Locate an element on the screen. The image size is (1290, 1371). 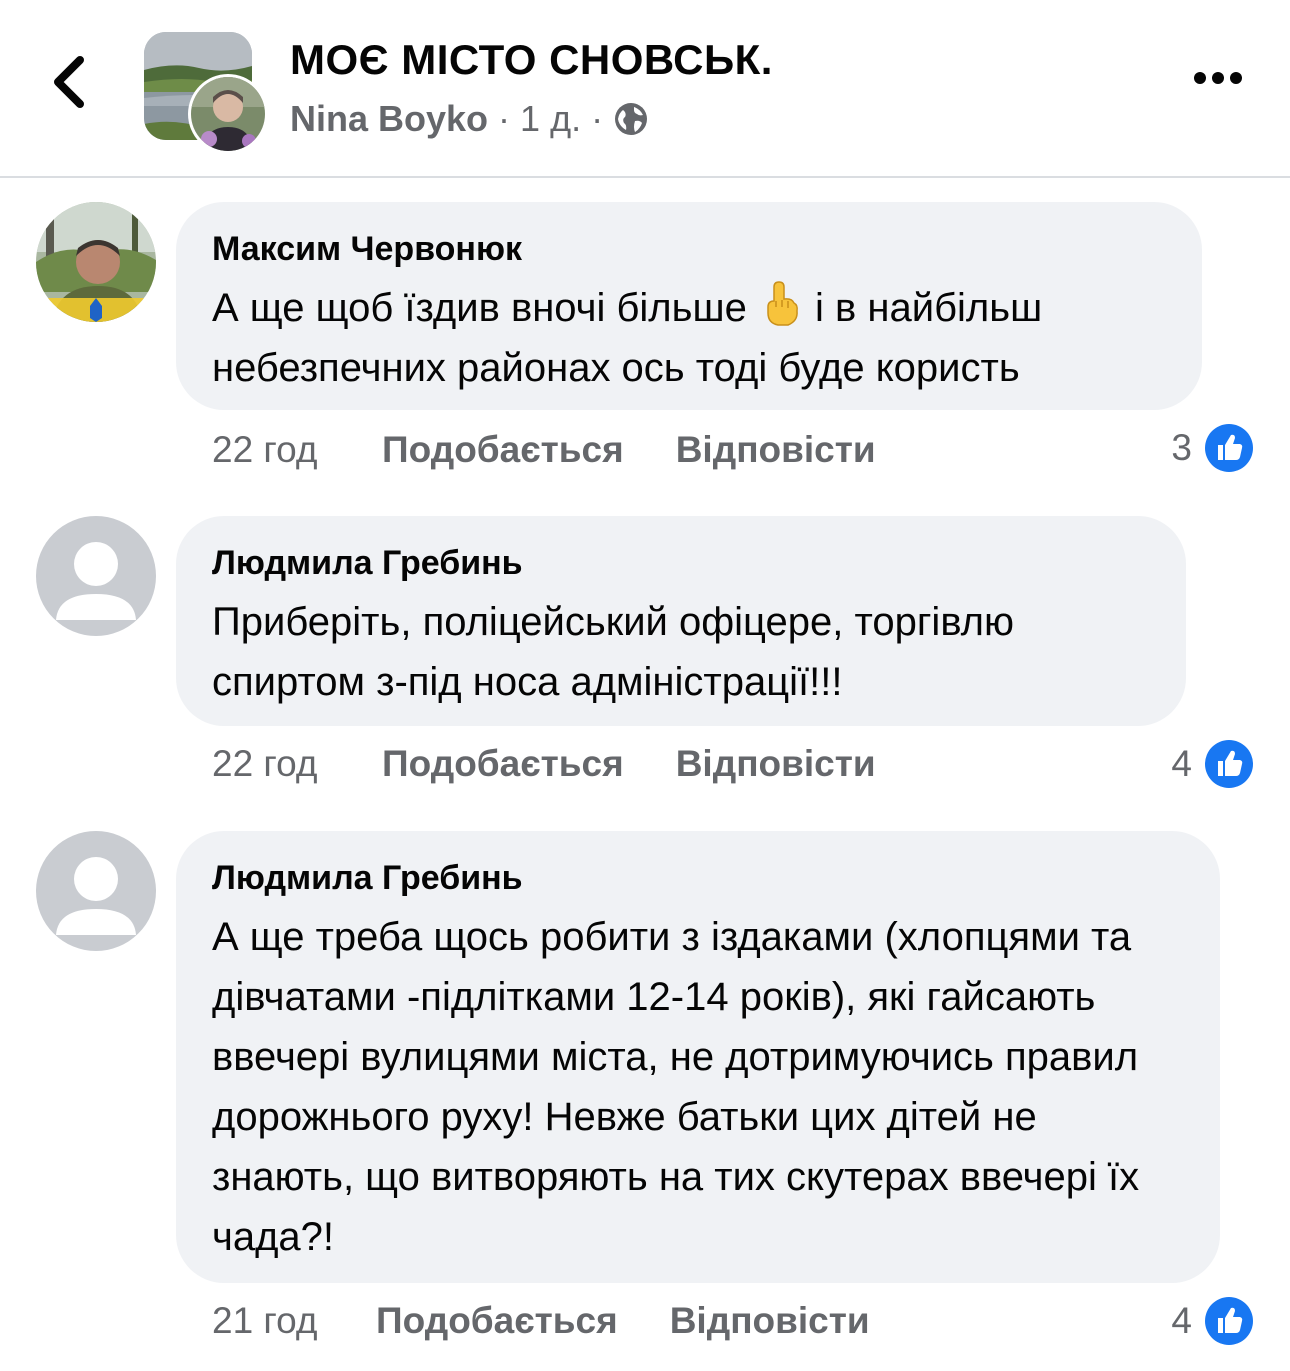
back-button is located at coordinates (71, 82).